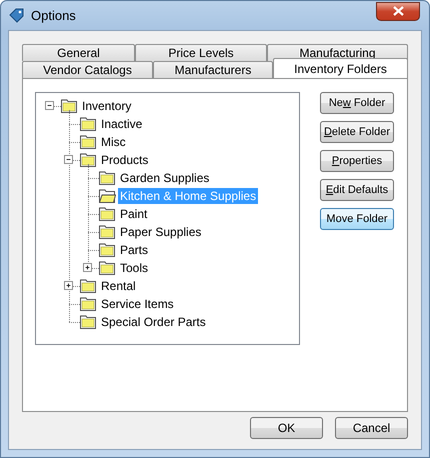 The image size is (430, 458). I want to click on folder-button: Edit Defaults, so click(357, 190).